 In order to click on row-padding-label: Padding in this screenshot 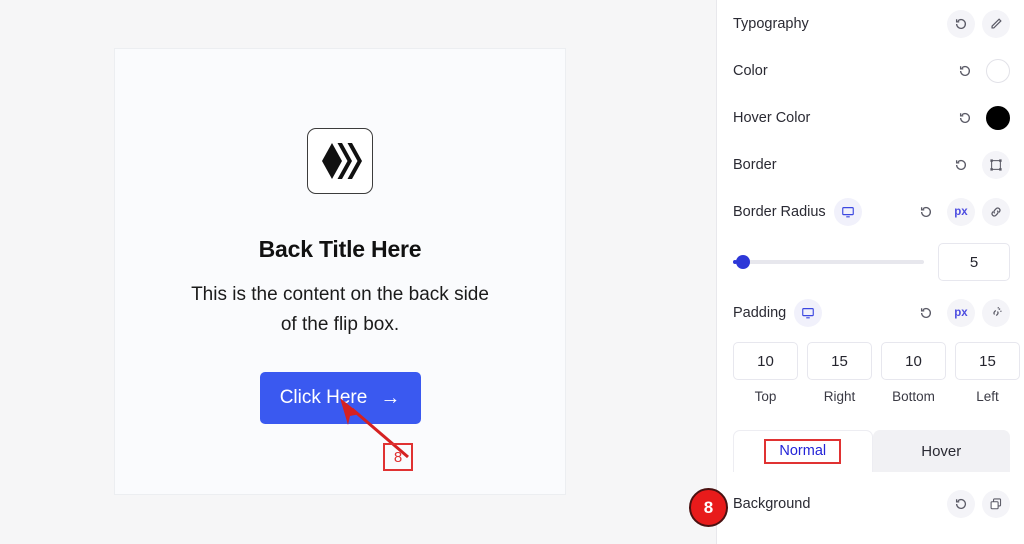, I will do `click(760, 312)`.